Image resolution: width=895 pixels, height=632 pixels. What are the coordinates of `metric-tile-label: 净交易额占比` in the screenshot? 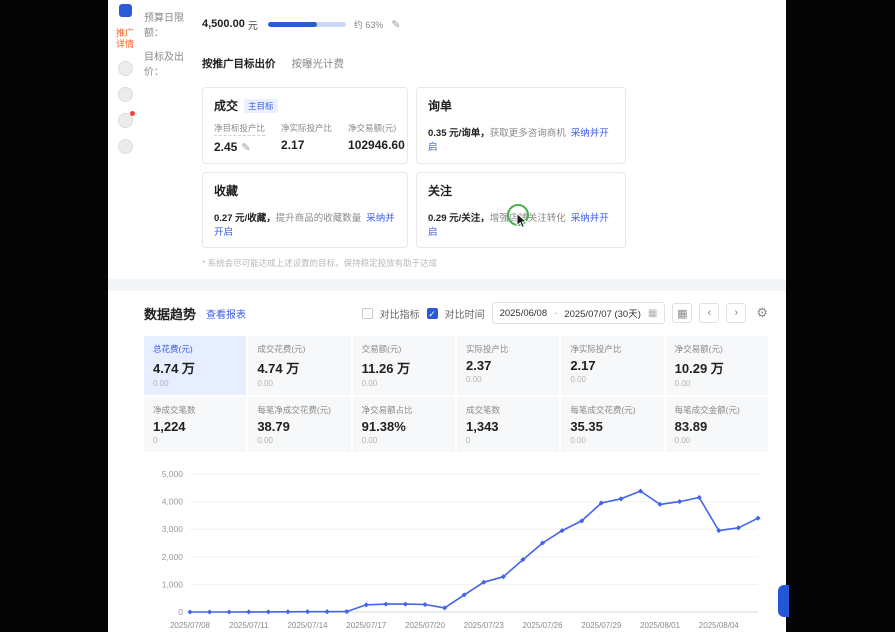 It's located at (387, 410).